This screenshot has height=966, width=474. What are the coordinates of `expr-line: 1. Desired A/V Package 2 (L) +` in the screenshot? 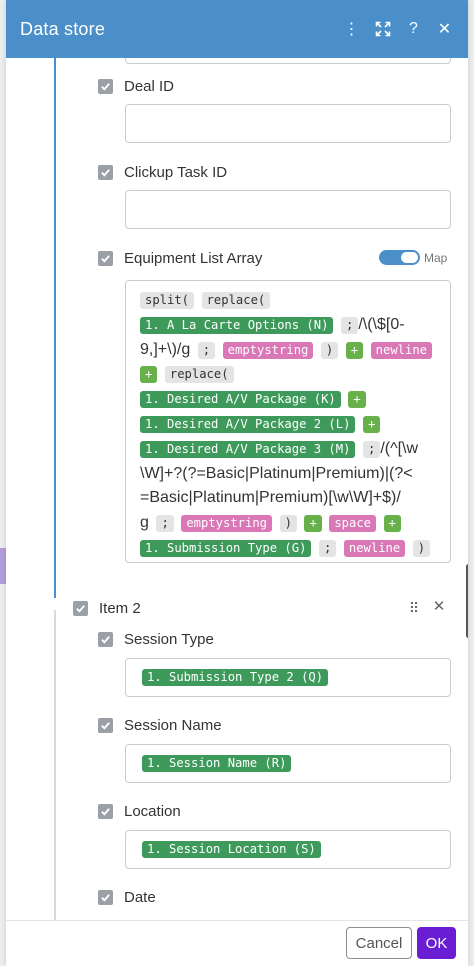 It's located at (291, 424).